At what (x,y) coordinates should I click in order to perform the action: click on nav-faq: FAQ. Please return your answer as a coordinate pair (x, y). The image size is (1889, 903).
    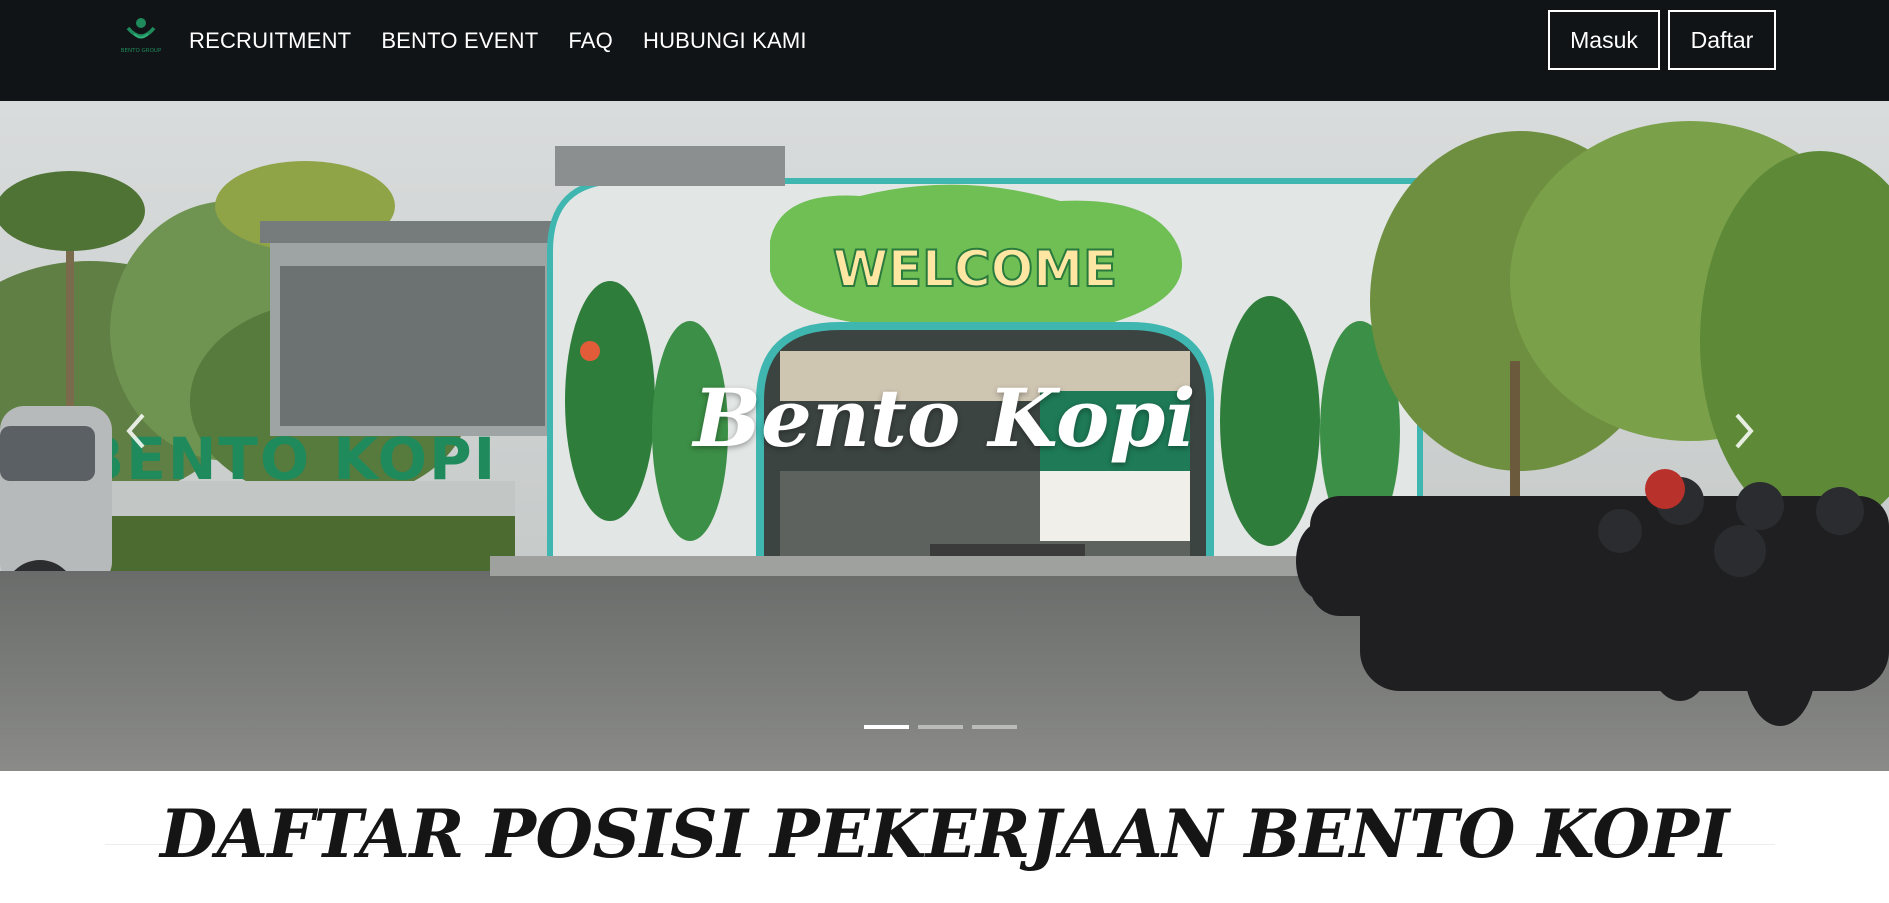
    Looking at the image, I should click on (590, 41).